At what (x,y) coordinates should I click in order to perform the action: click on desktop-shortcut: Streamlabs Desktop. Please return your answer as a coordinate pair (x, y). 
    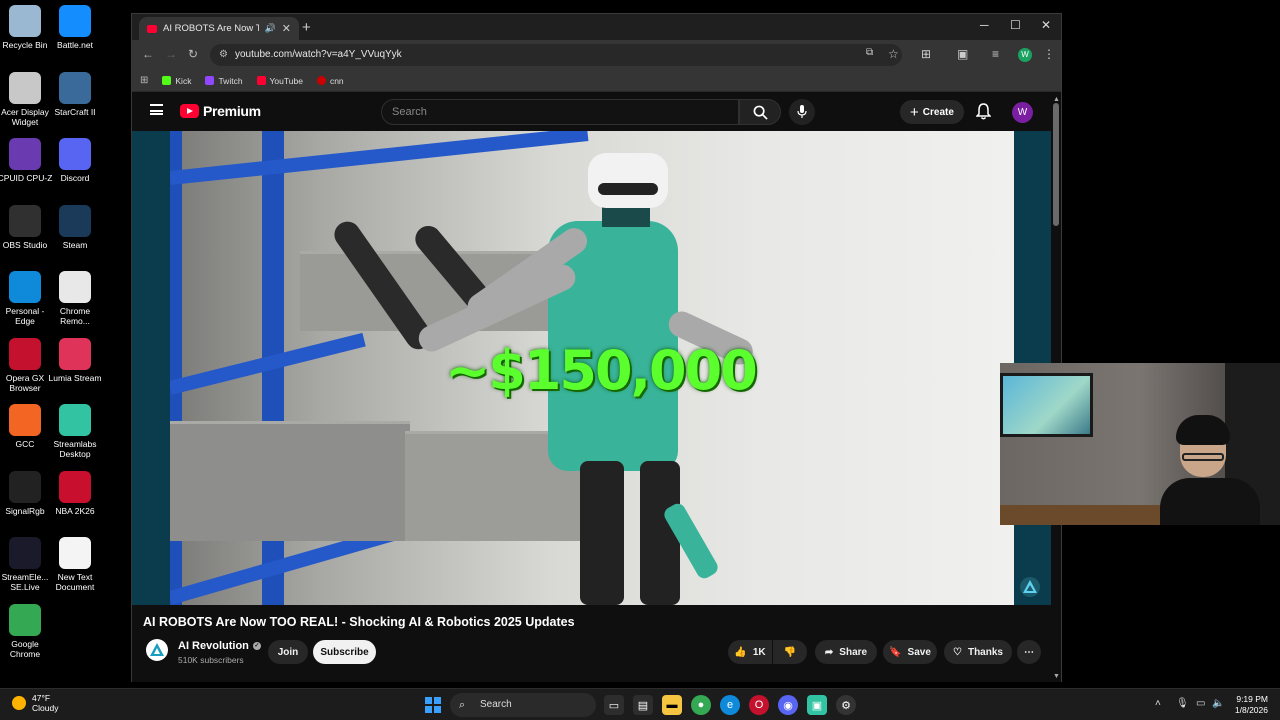
    Looking at the image, I should click on (75, 431).